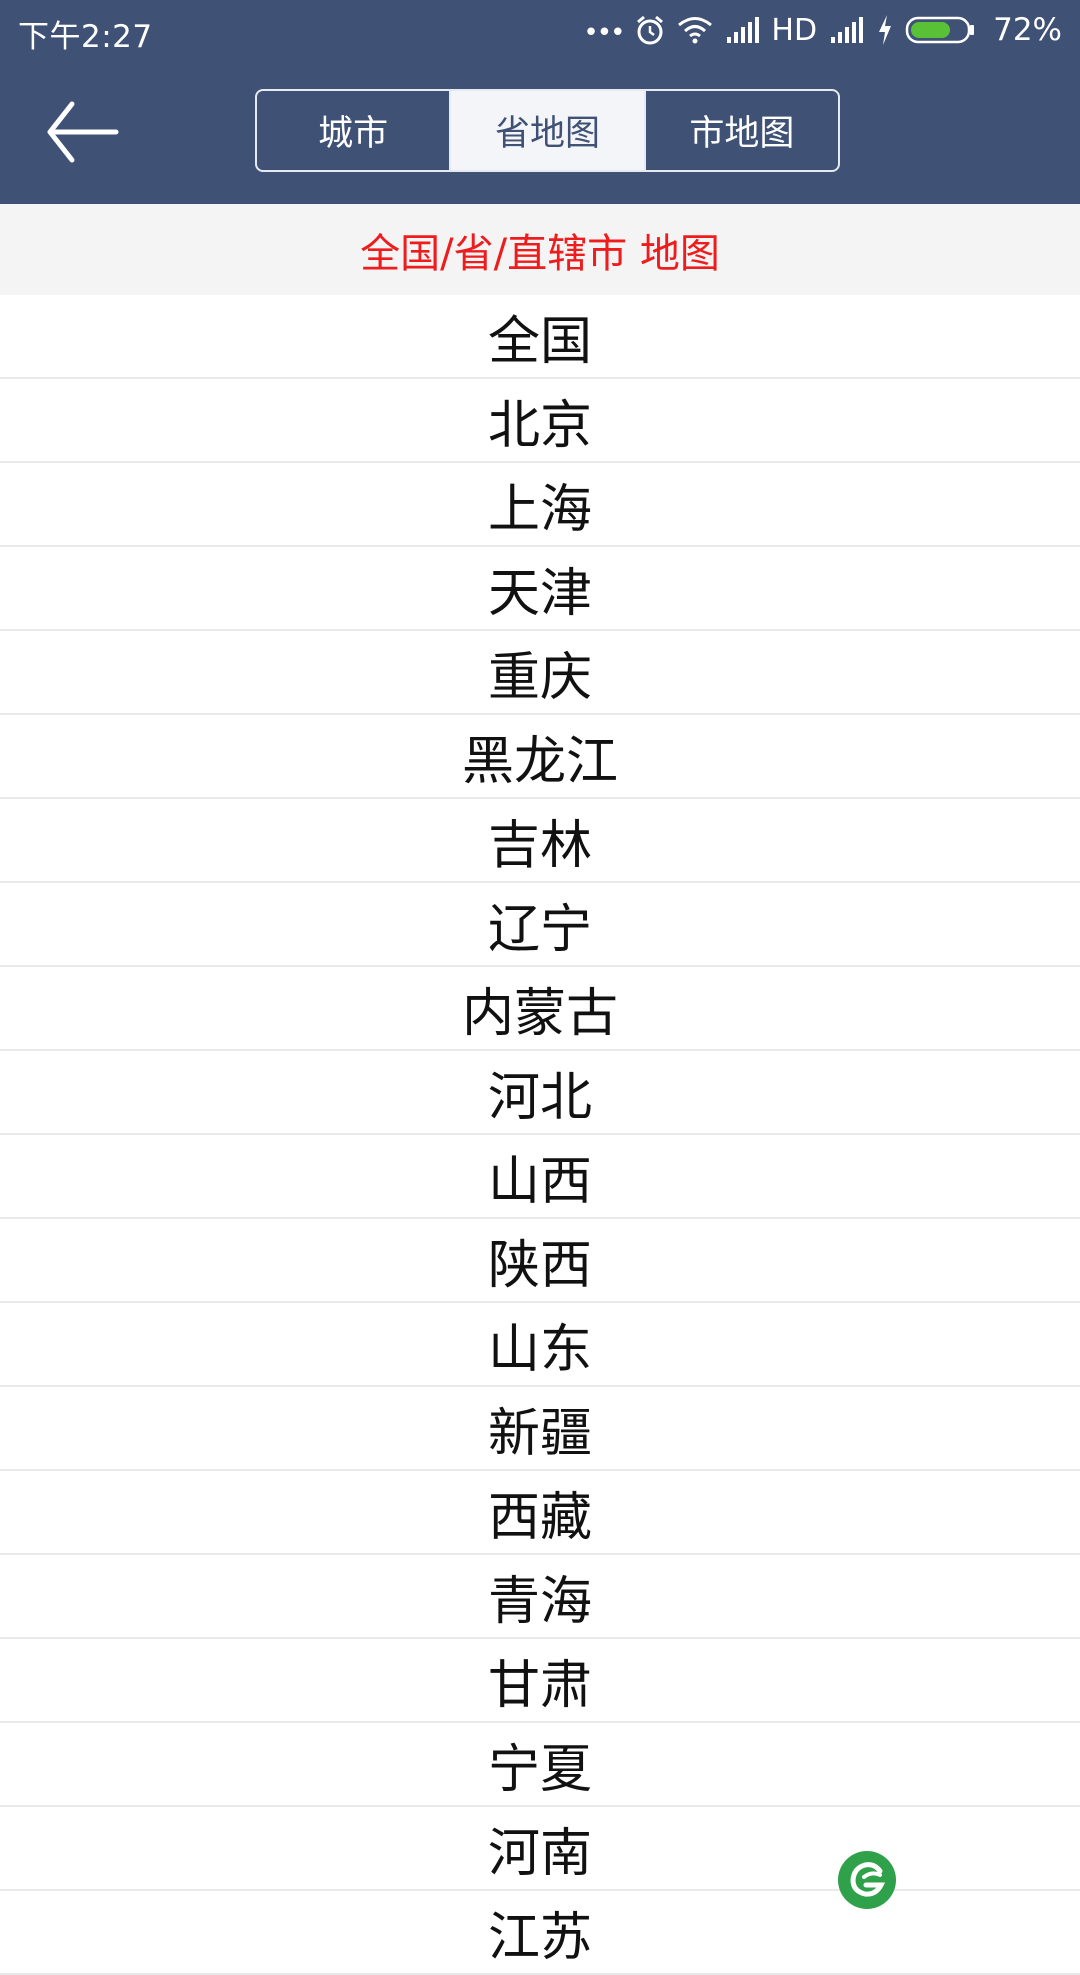 The width and height of the screenshot is (1080, 1975). What do you see at coordinates (539, 1517) in the screenshot?
I see `list-item-label: 西藏` at bounding box center [539, 1517].